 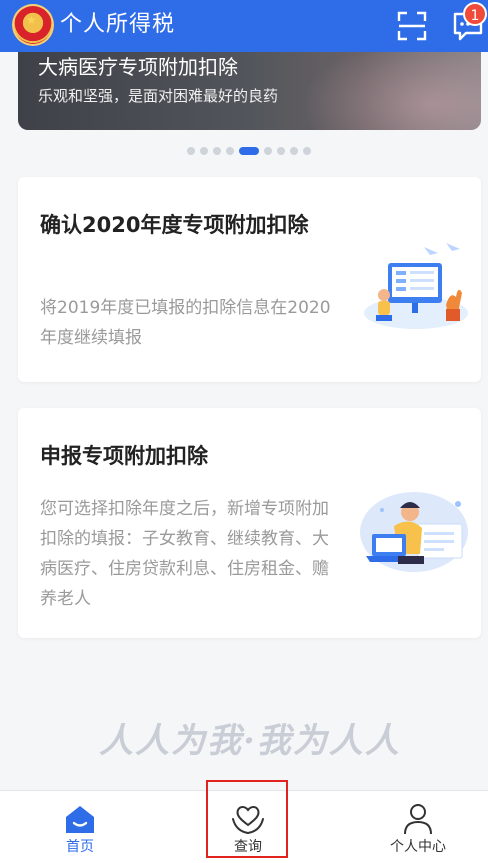 What do you see at coordinates (118, 24) in the screenshot?
I see `app-title: 个人所得税` at bounding box center [118, 24].